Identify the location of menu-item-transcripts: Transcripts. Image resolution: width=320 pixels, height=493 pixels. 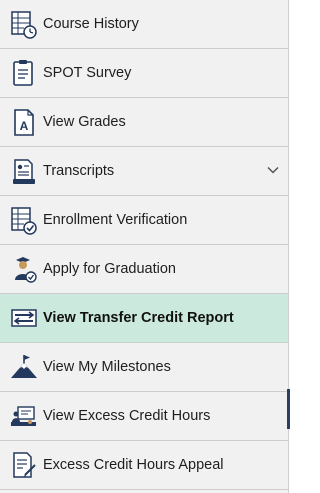
(144, 171).